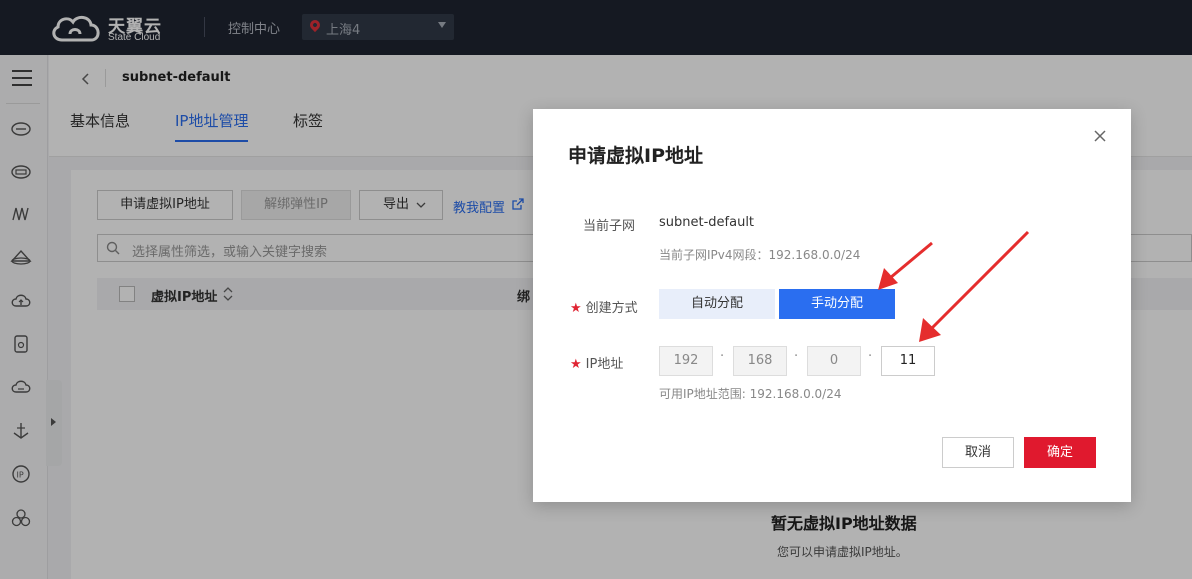 The image size is (1192, 579). Describe the element at coordinates (908, 361) in the screenshot. I see `ip-octet-4-input: 11` at that location.